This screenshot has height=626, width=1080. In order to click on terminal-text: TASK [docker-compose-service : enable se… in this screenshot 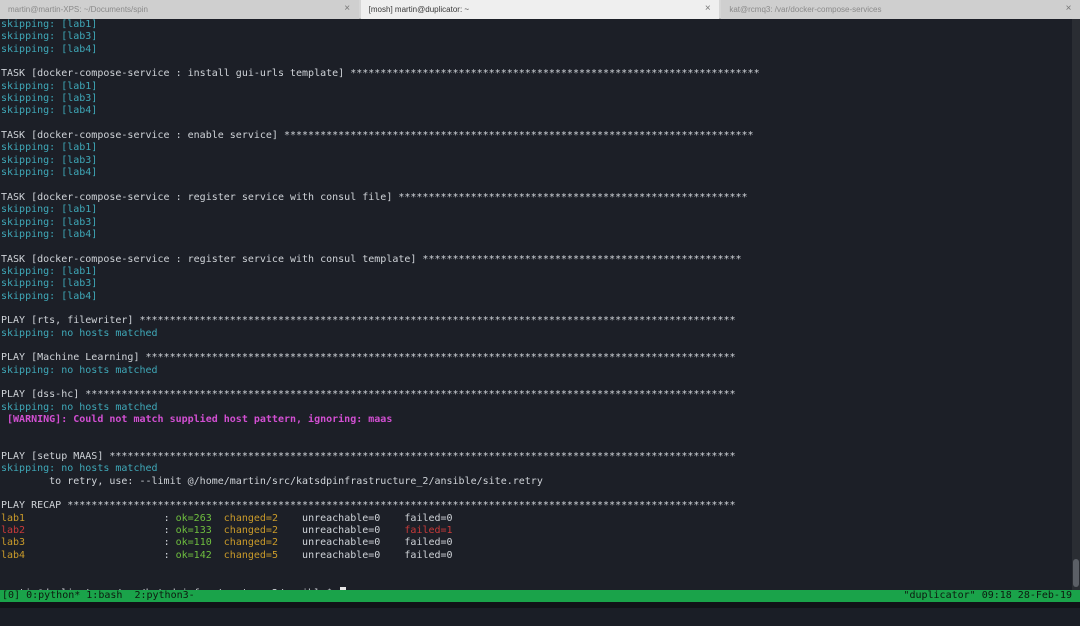, I will do `click(377, 136)`.